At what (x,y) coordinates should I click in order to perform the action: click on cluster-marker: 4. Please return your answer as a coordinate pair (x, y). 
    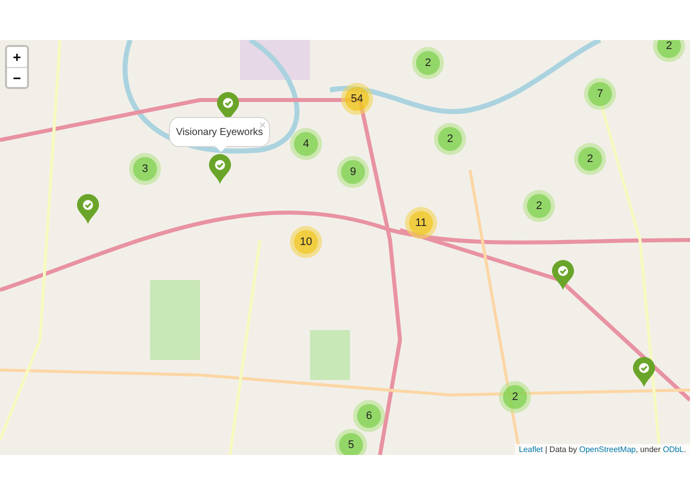
    Looking at the image, I should click on (306, 144).